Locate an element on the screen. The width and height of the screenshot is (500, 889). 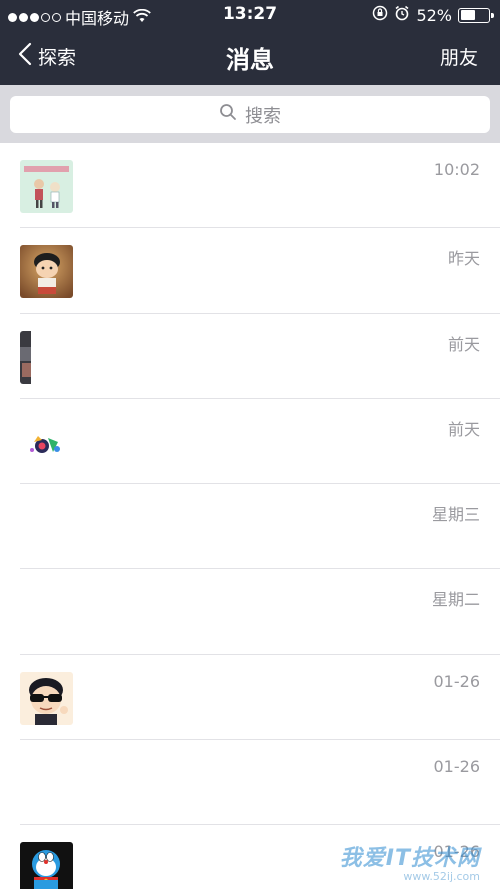
search-area: 搜索 is located at coordinates (250, 114).